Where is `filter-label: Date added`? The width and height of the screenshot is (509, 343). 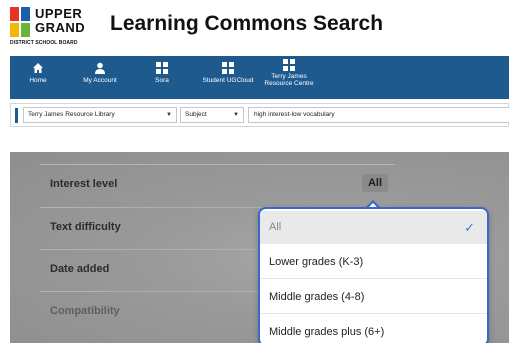 filter-label: Date added is located at coordinates (80, 269).